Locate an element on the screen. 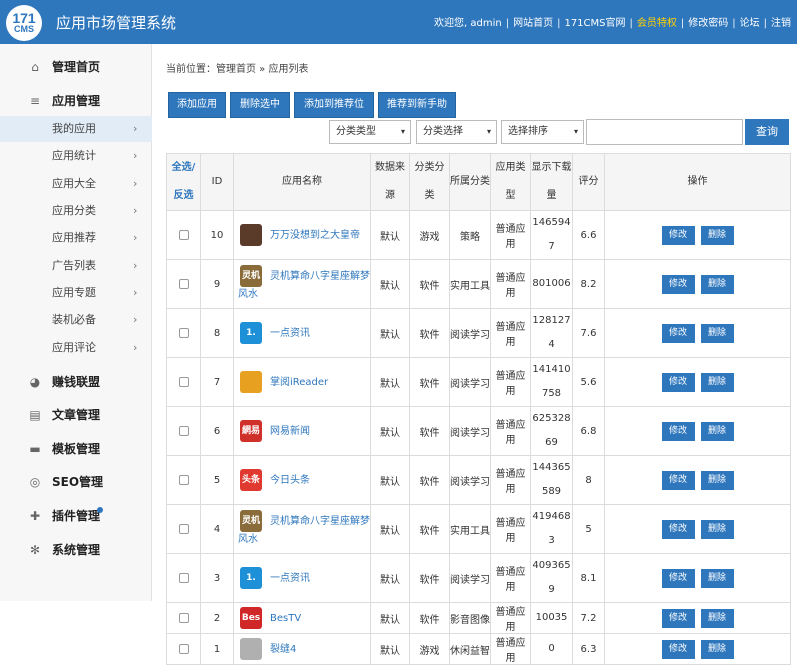 The width and height of the screenshot is (797, 665). sidebar-item-ad-list: 广告列表 › is located at coordinates (76, 266).